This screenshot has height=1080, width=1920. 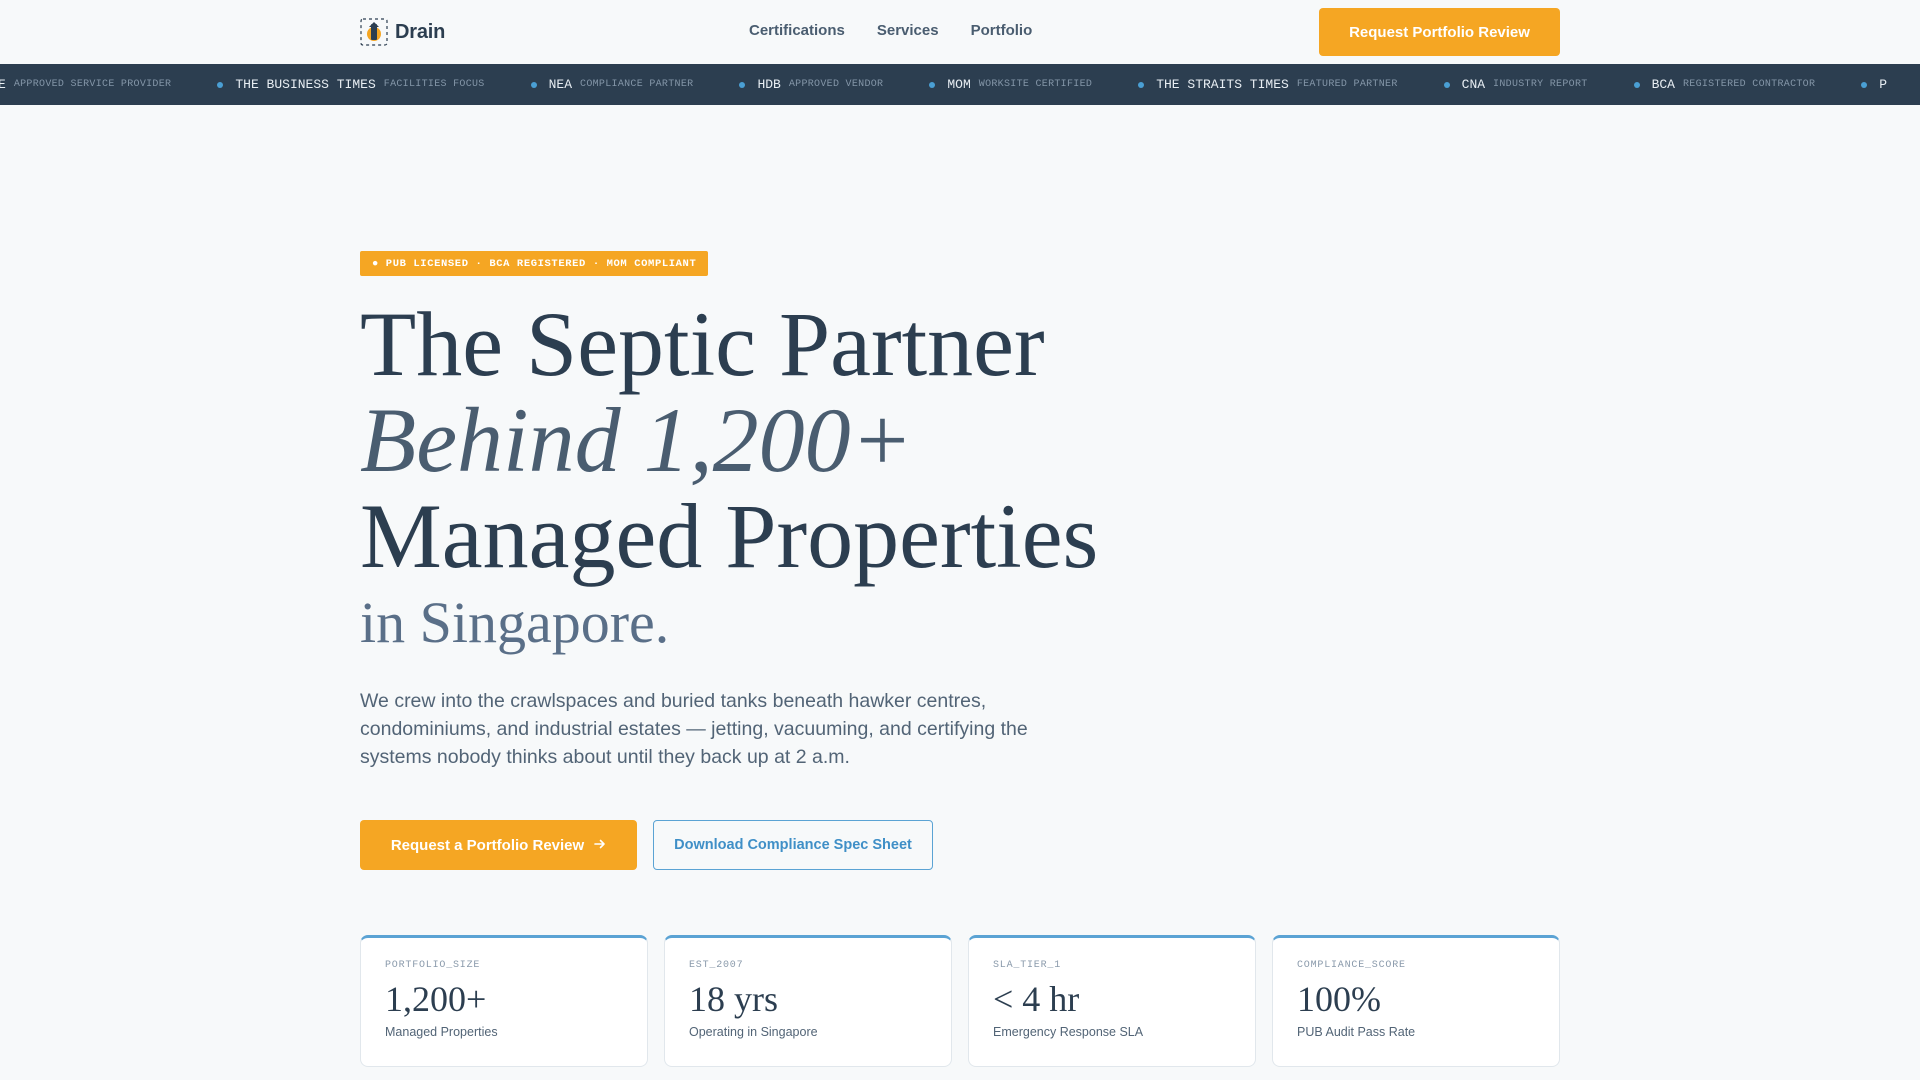 I want to click on ticker-item-desc: APPROVED VENDOR, so click(x=836, y=84).